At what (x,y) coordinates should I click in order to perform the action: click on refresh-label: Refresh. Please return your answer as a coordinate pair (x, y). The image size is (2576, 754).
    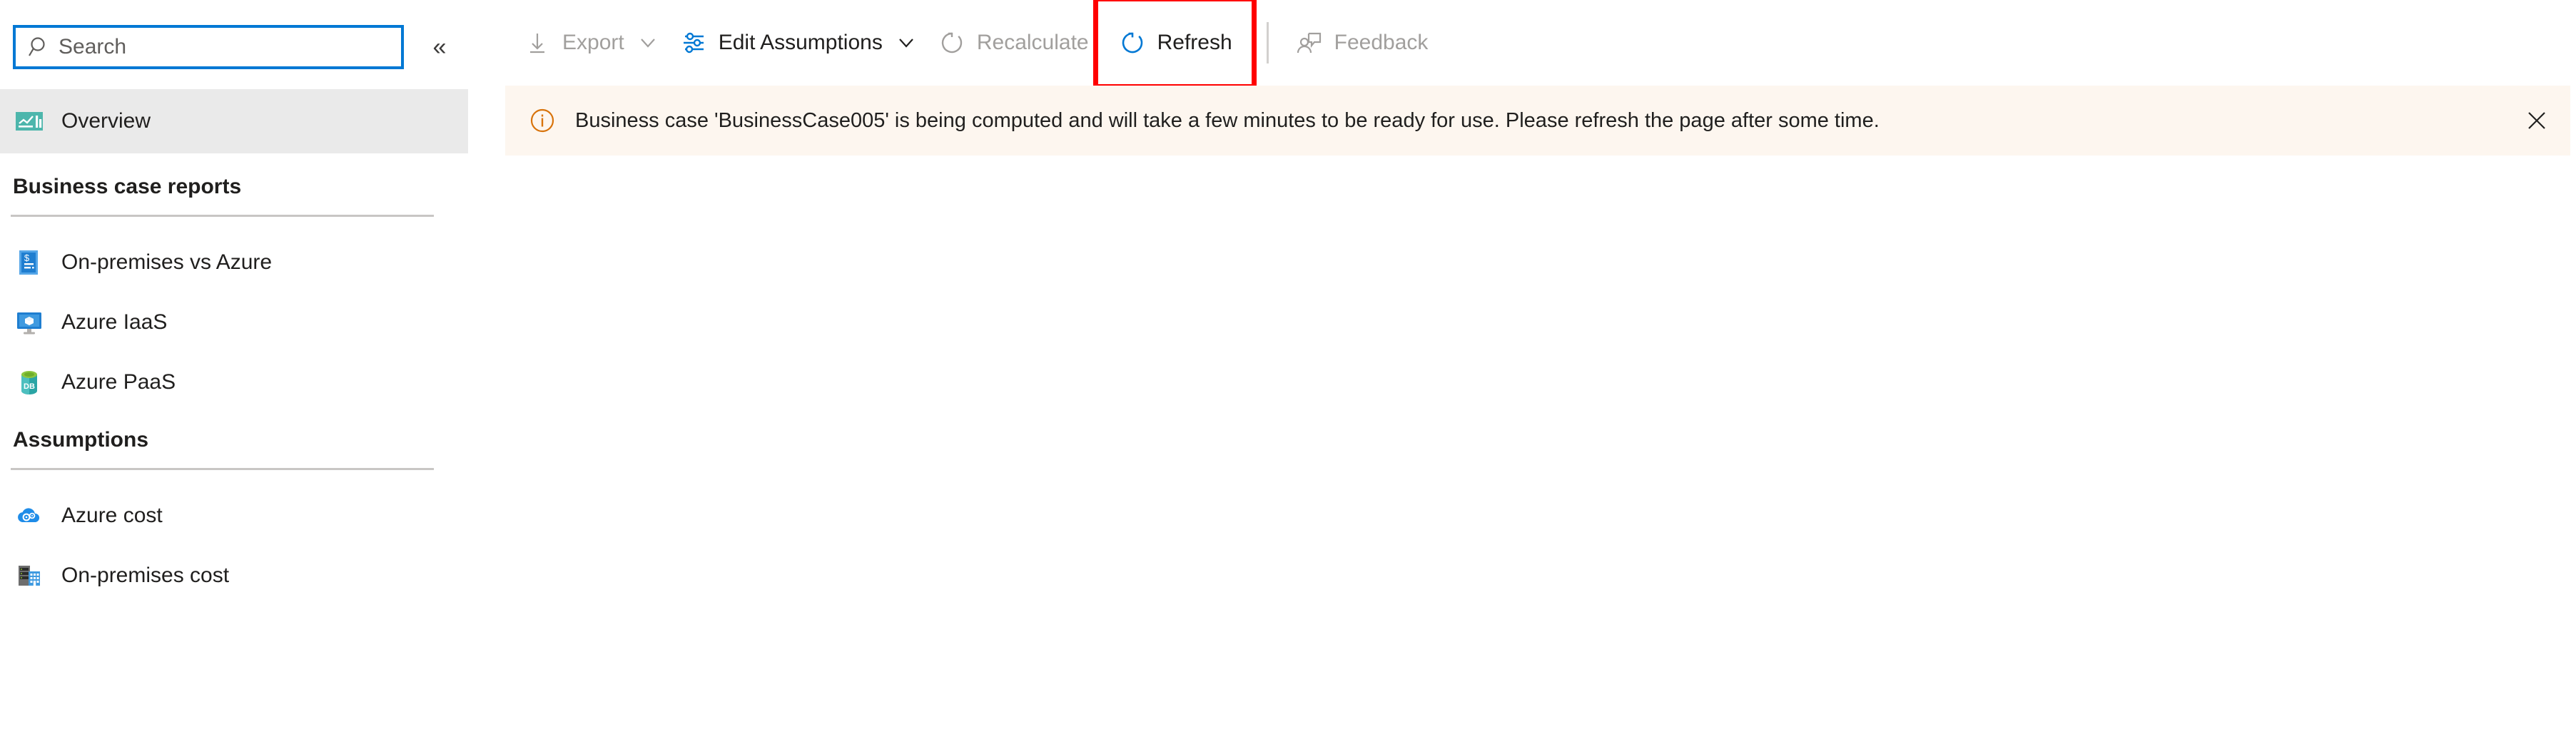
    Looking at the image, I should click on (1194, 42).